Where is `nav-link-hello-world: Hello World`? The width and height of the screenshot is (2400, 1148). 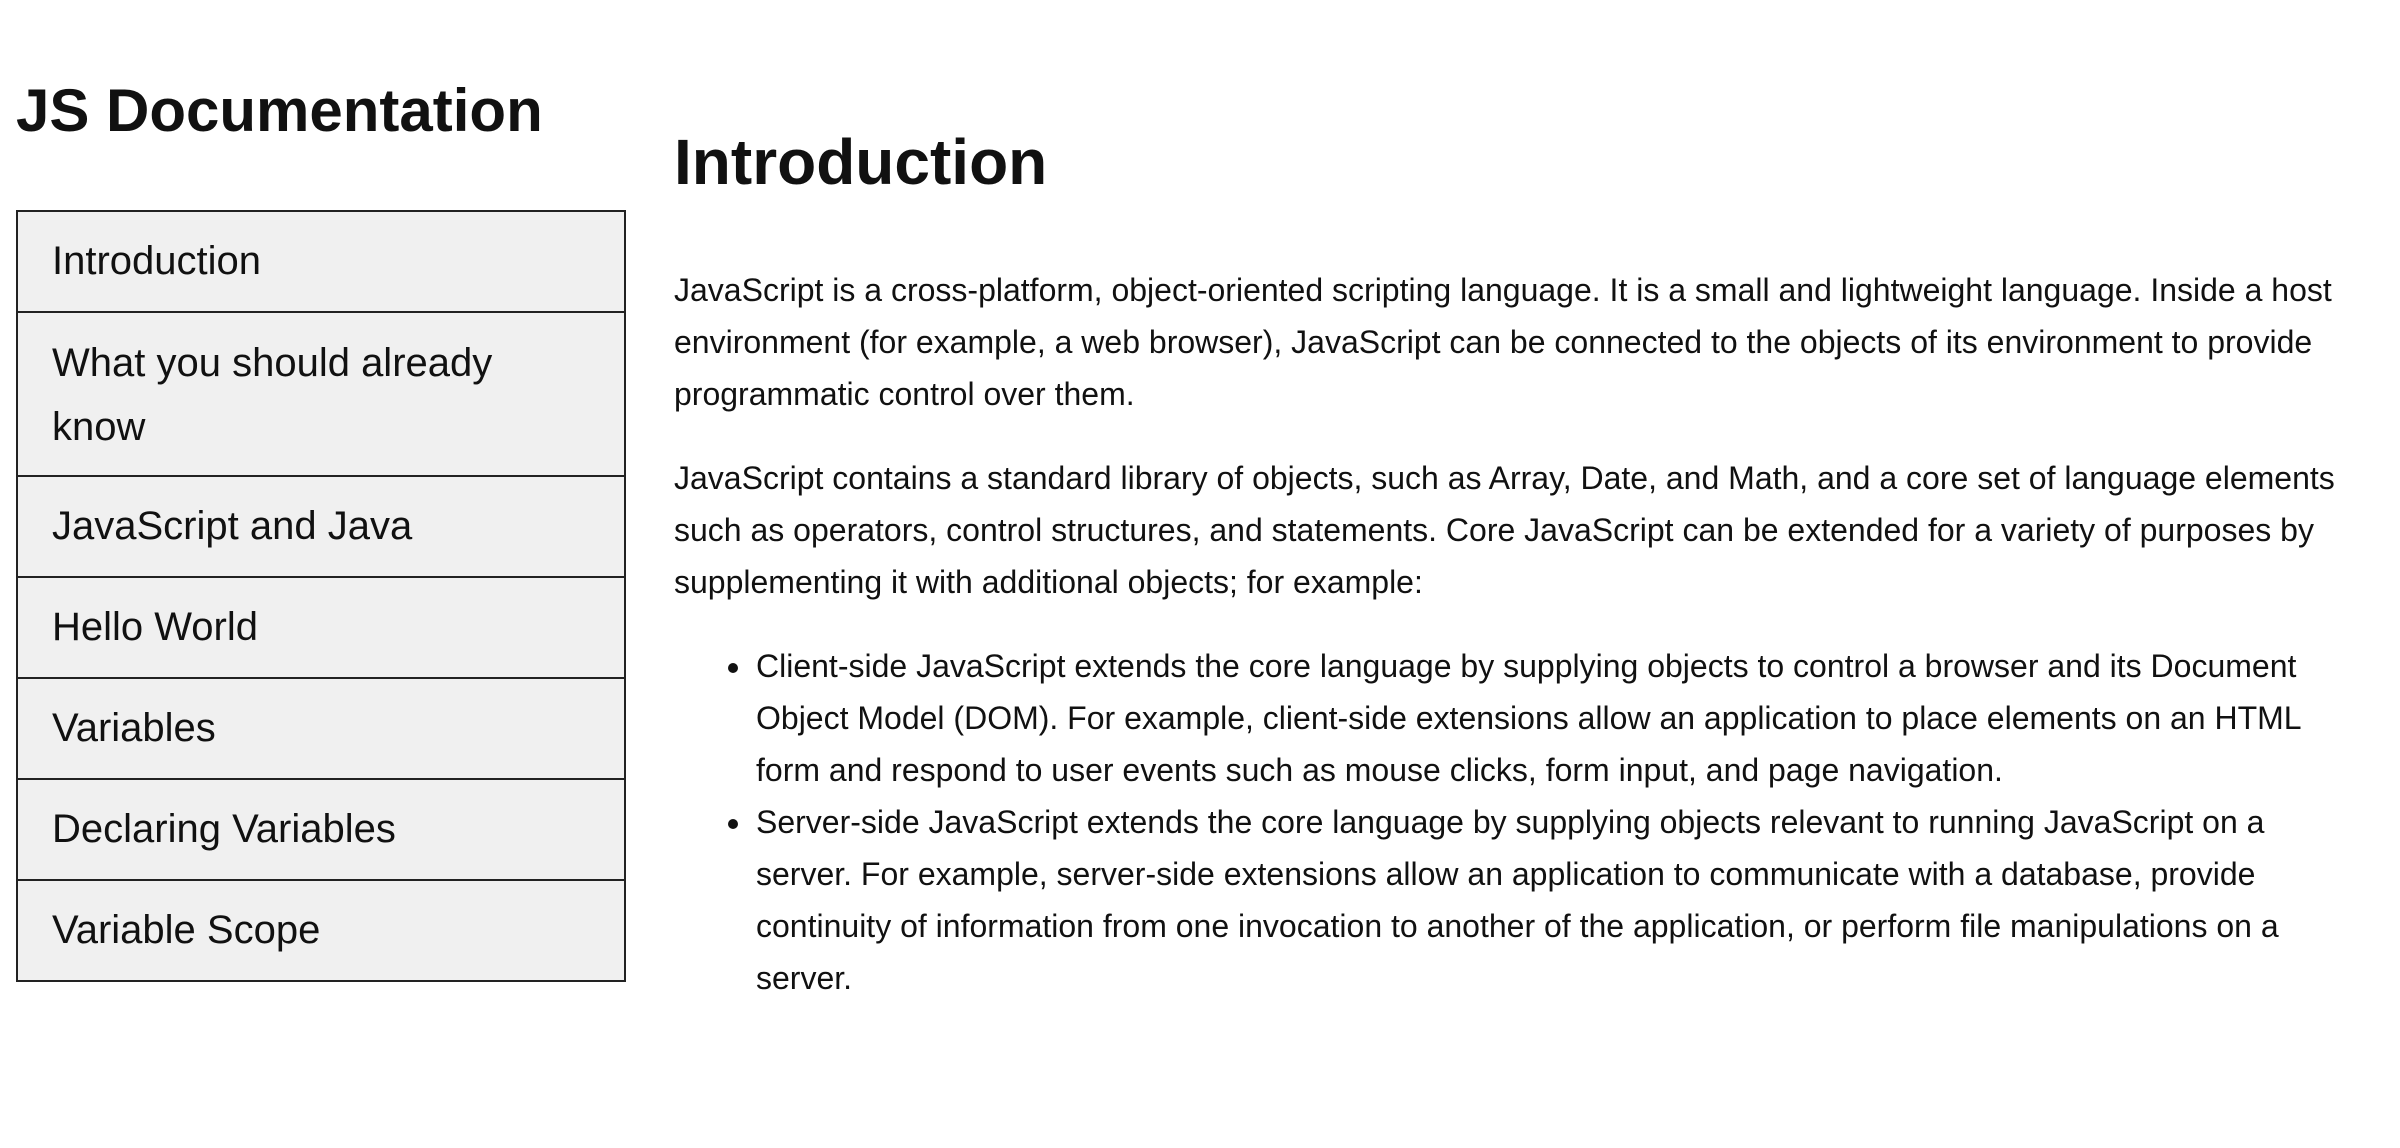 nav-link-hello-world: Hello World is located at coordinates (321, 628).